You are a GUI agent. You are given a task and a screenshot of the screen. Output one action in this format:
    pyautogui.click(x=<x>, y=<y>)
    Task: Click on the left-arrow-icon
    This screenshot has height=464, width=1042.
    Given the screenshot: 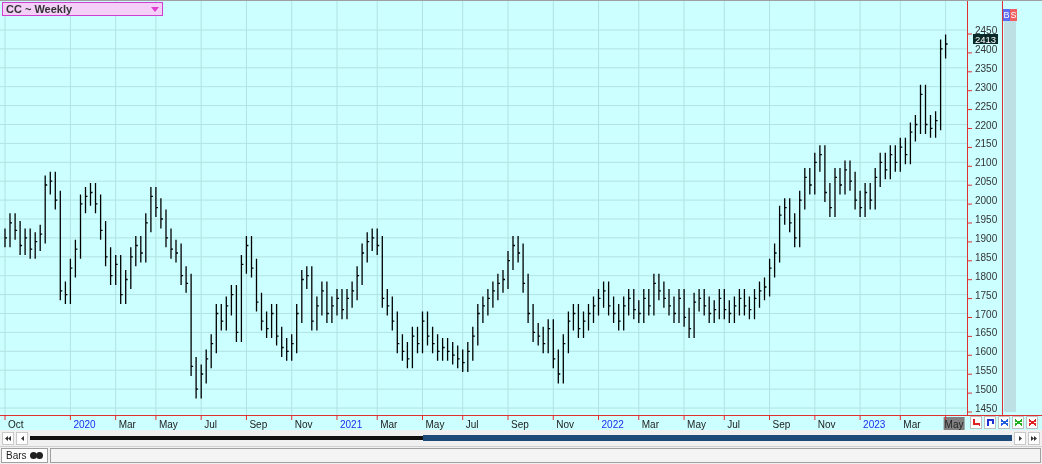 What is the action you would take?
    pyautogui.click(x=22, y=438)
    